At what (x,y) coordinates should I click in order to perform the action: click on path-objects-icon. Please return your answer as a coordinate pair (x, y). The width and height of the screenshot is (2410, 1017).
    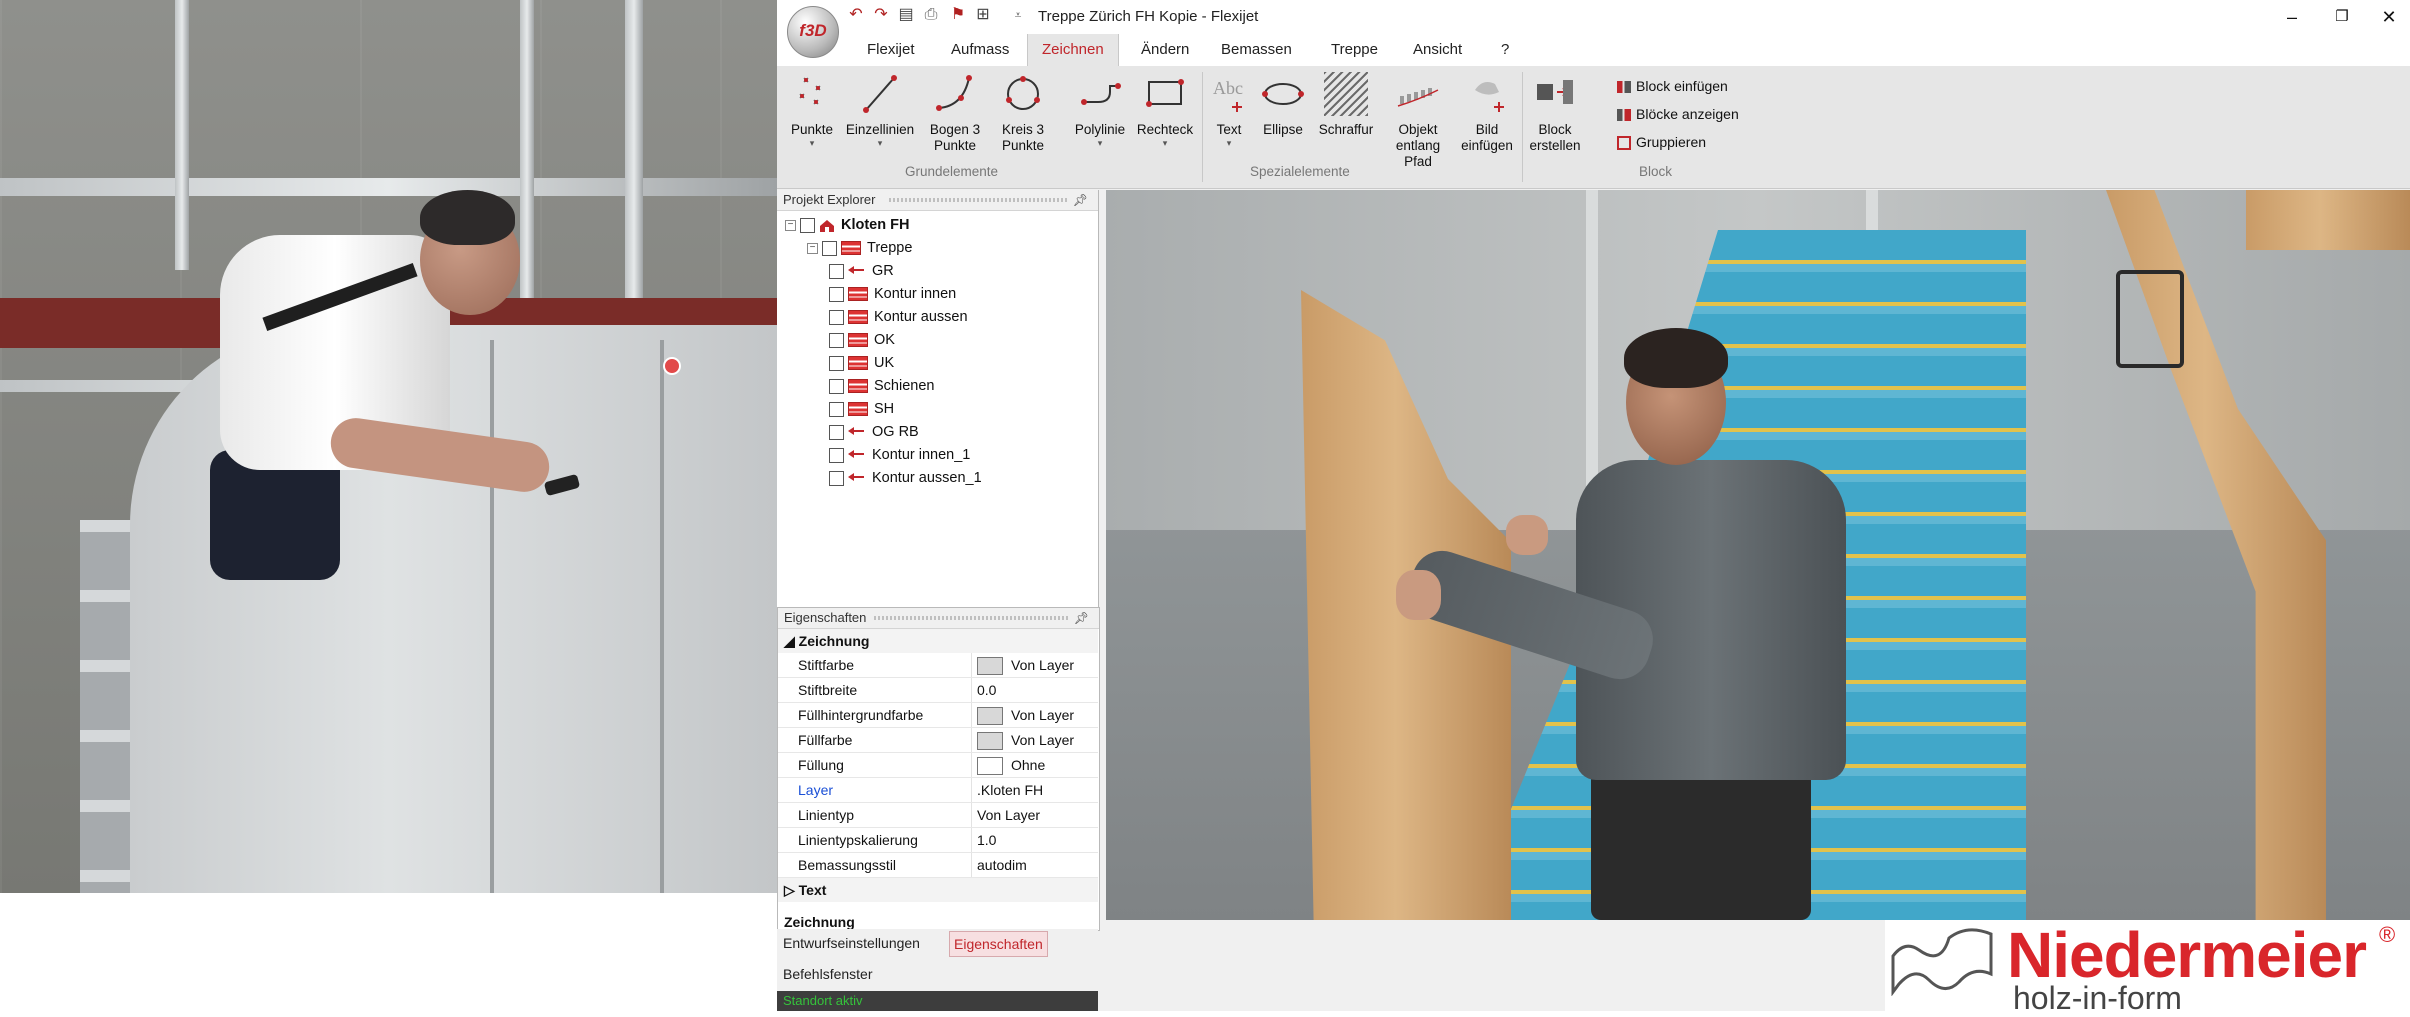
    Looking at the image, I should click on (1418, 94).